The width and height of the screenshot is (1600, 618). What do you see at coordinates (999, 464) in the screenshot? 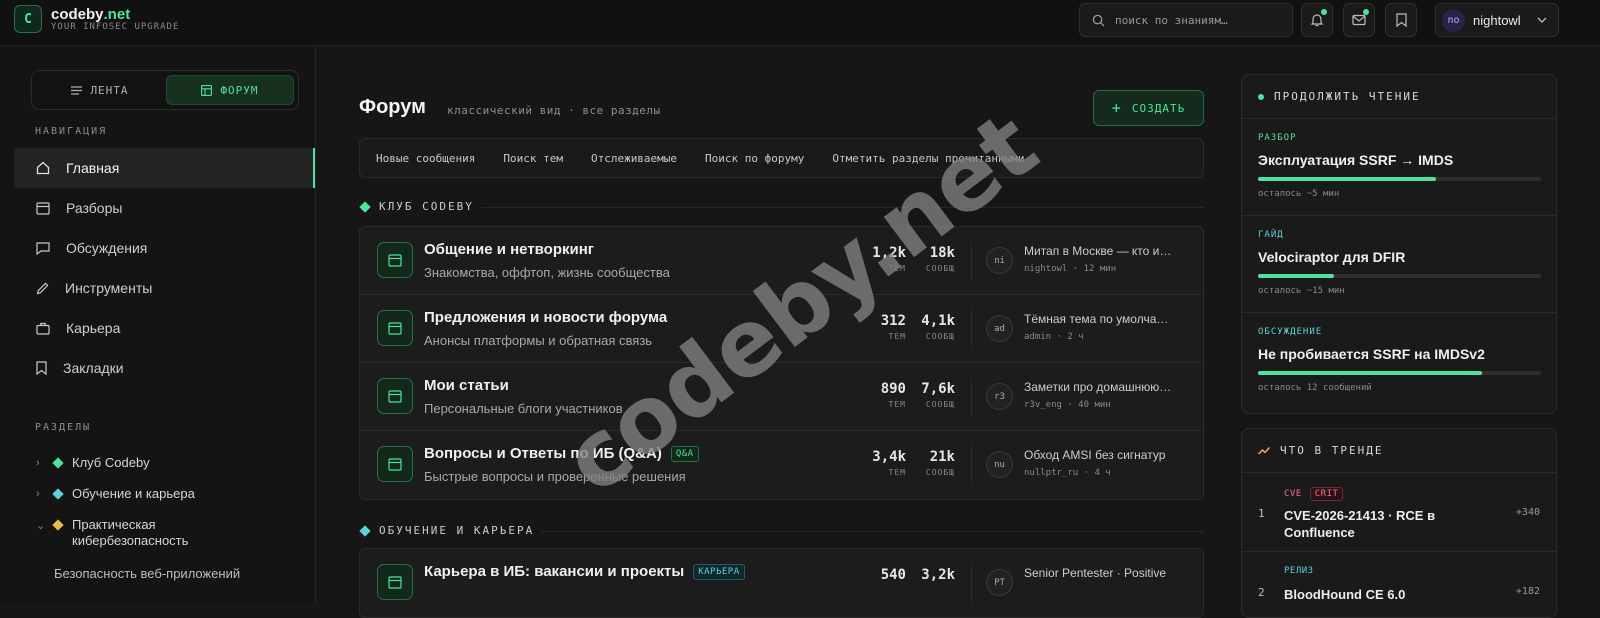
I see `avatar: nu` at bounding box center [999, 464].